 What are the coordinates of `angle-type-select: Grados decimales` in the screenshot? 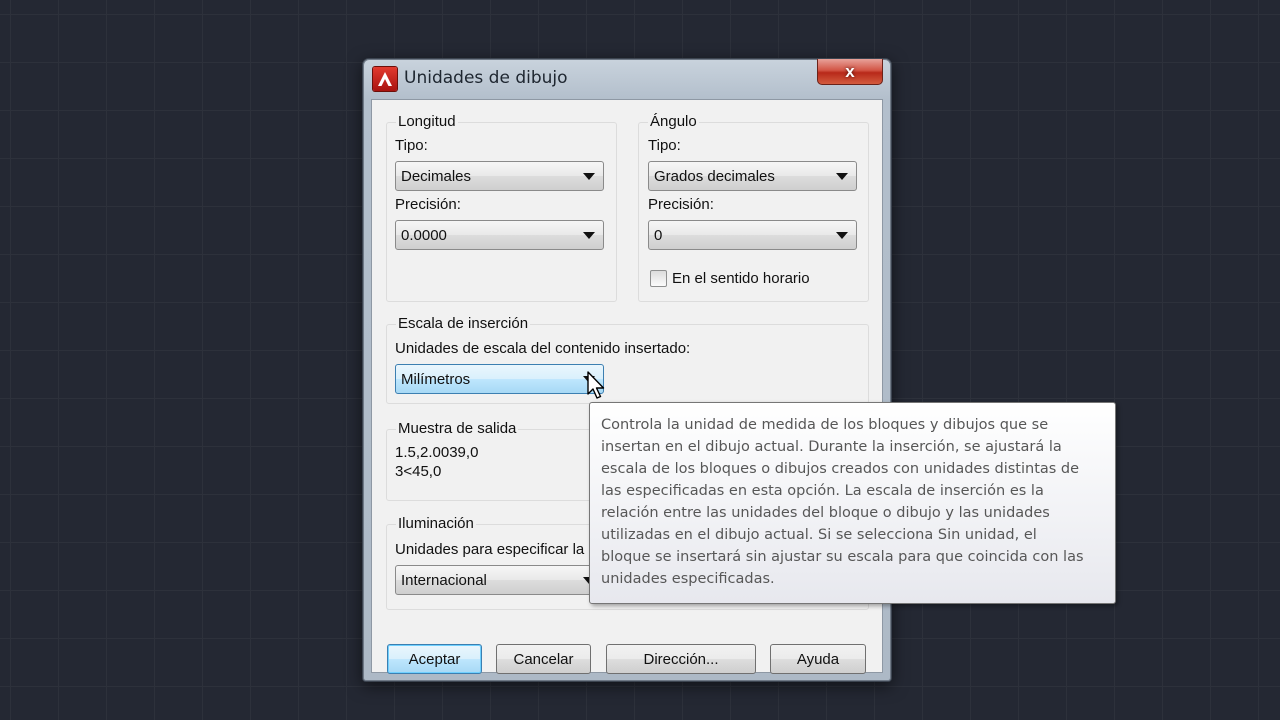 It's located at (752, 176).